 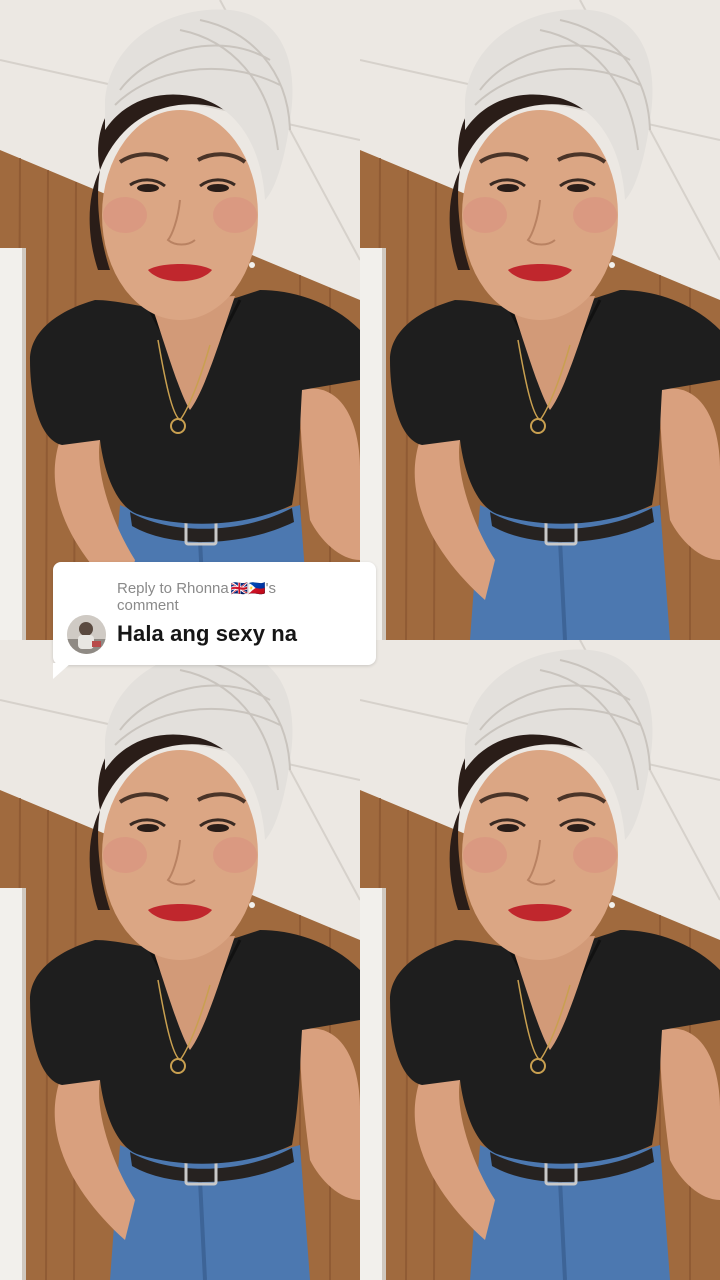 What do you see at coordinates (242, 597) in the screenshot?
I see `reply-header: Reply to Rhonna 🇬🇧🇵🇭's comment` at bounding box center [242, 597].